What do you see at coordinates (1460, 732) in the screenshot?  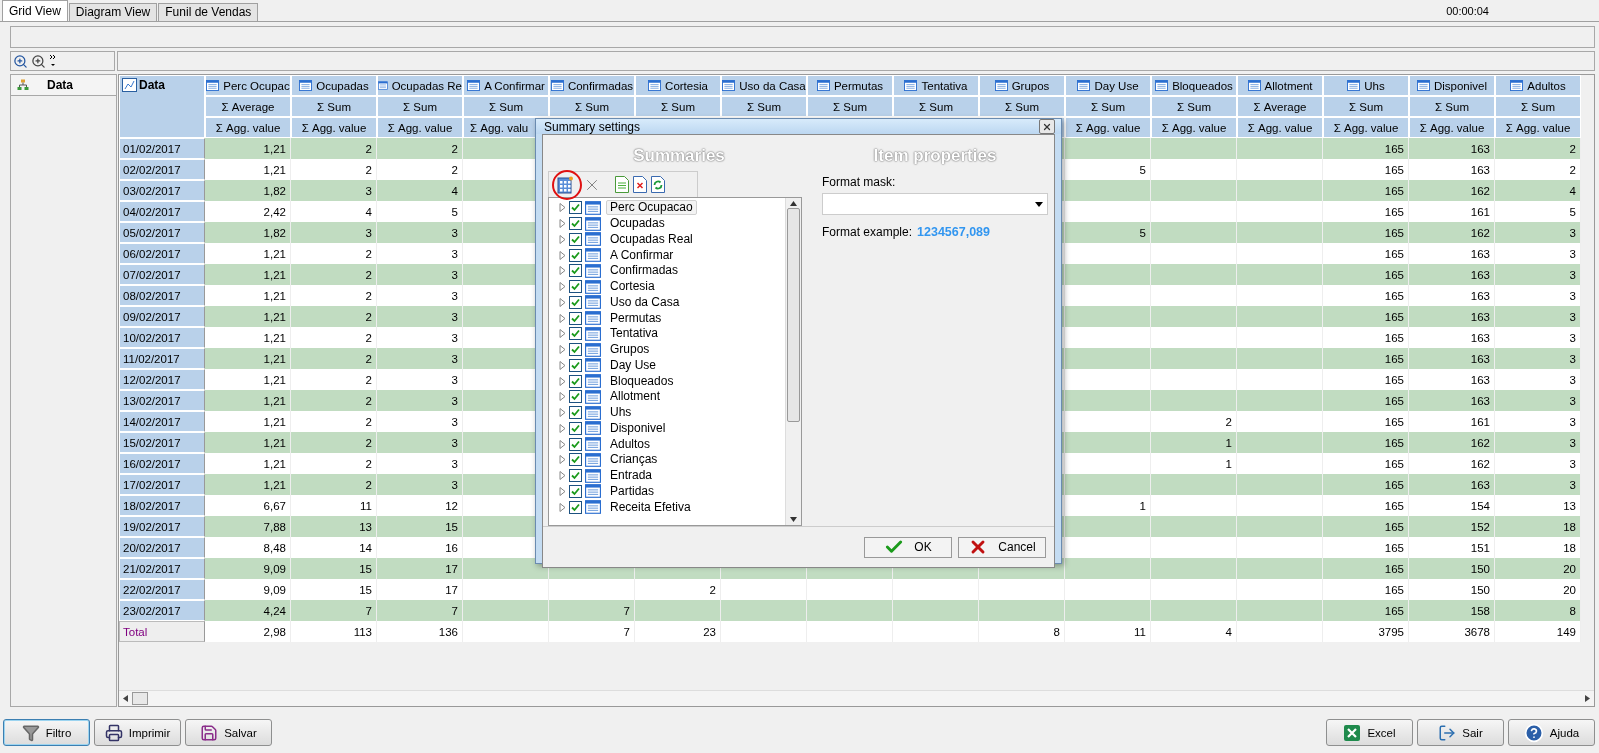 I see `exit-button: Sair` at bounding box center [1460, 732].